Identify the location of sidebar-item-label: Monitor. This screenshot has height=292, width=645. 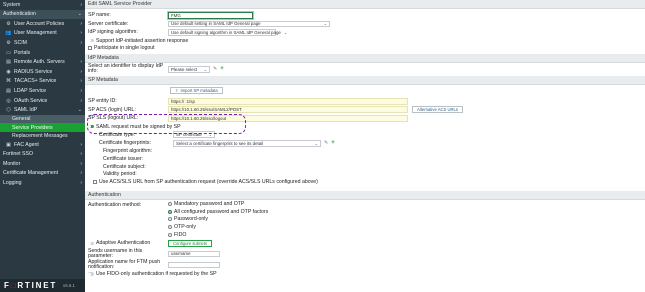
(12, 163).